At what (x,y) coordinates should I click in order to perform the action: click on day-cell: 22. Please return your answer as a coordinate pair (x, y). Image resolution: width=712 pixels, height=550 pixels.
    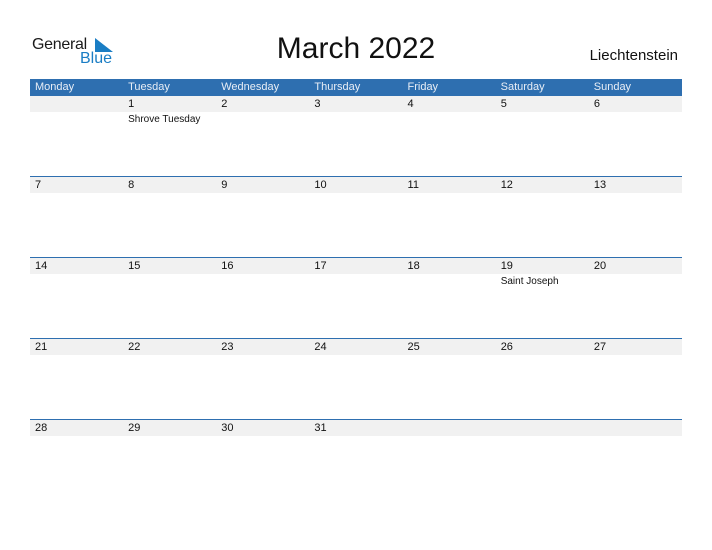
    Looking at the image, I should click on (169, 379).